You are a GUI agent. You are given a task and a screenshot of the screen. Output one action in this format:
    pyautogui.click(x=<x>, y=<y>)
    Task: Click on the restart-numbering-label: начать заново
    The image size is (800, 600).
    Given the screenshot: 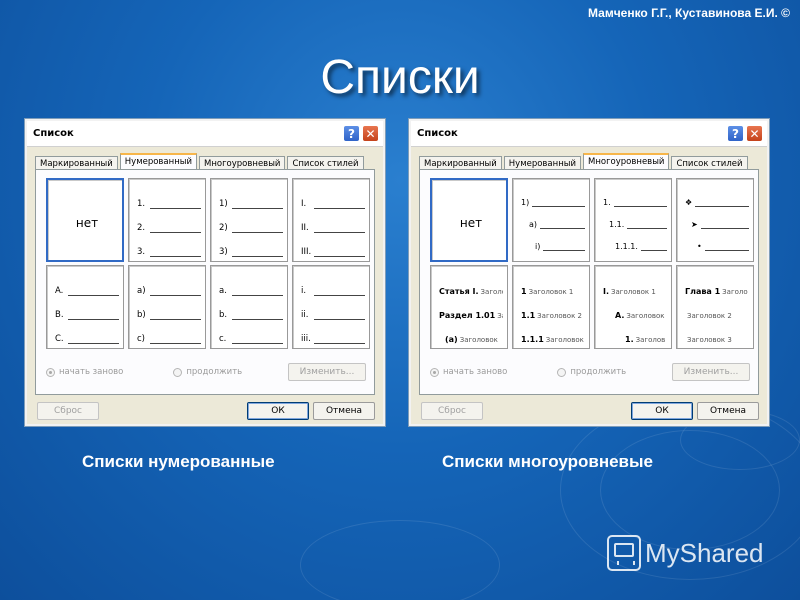 What is the action you would take?
    pyautogui.click(x=91, y=372)
    